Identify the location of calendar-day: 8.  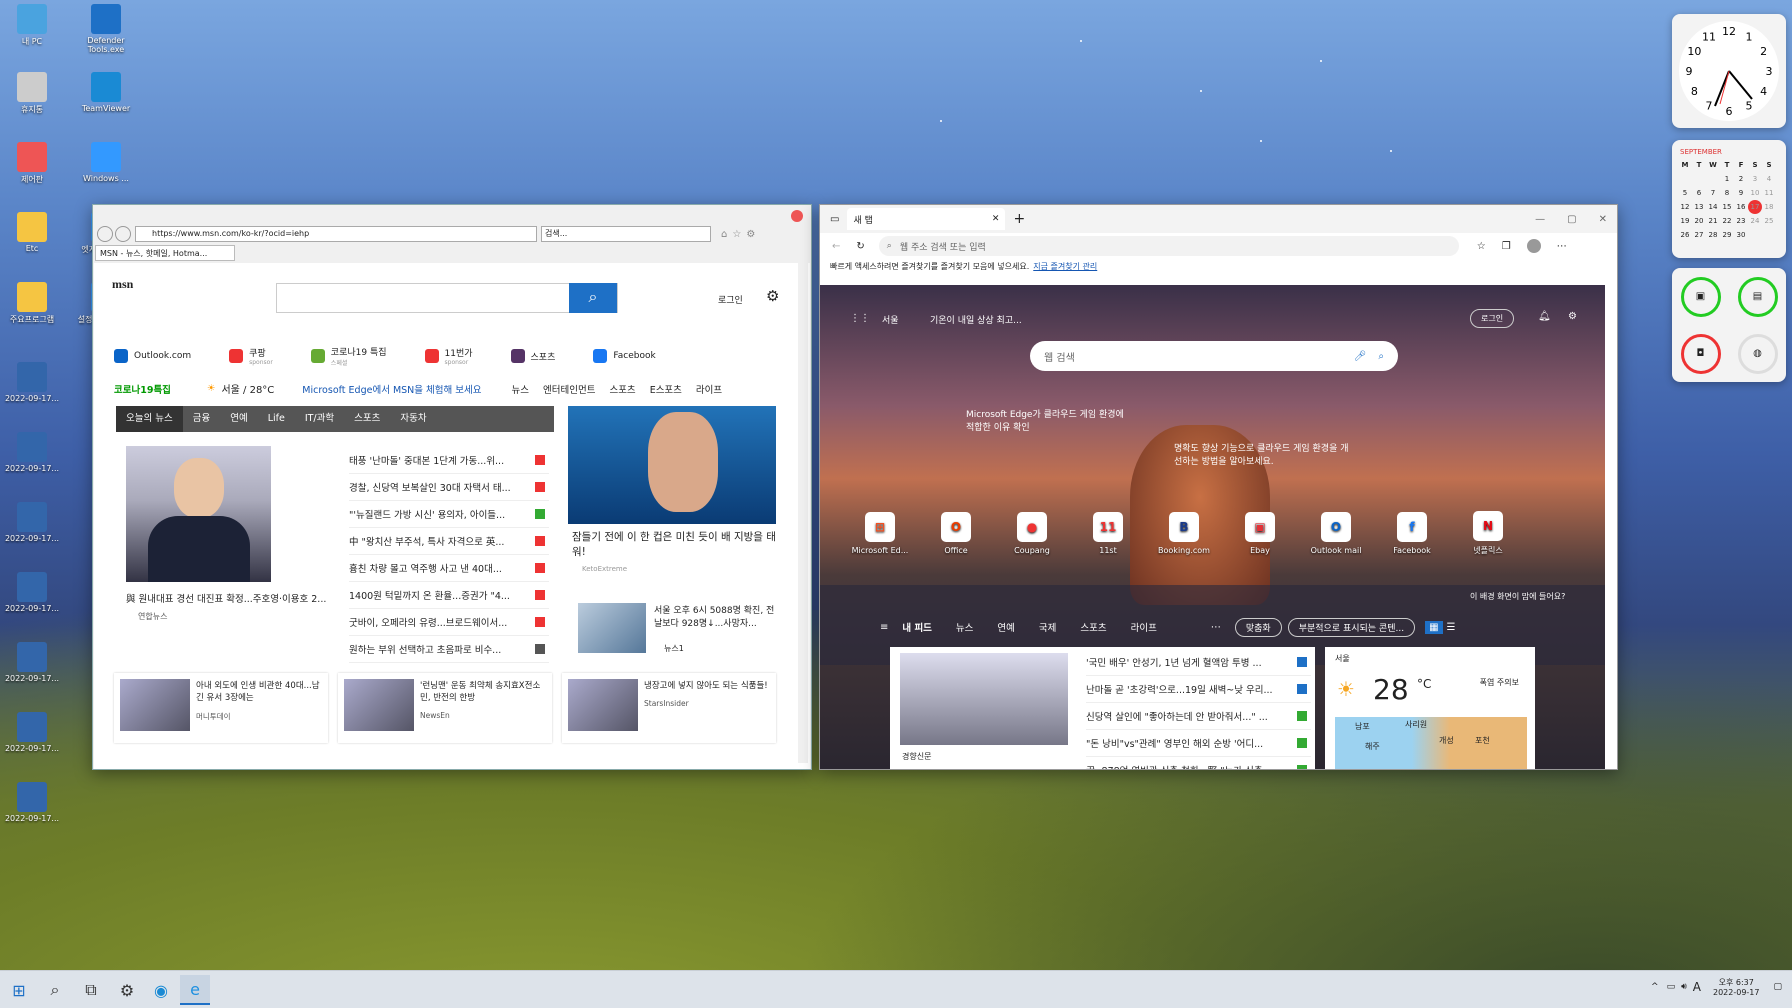
(1727, 193).